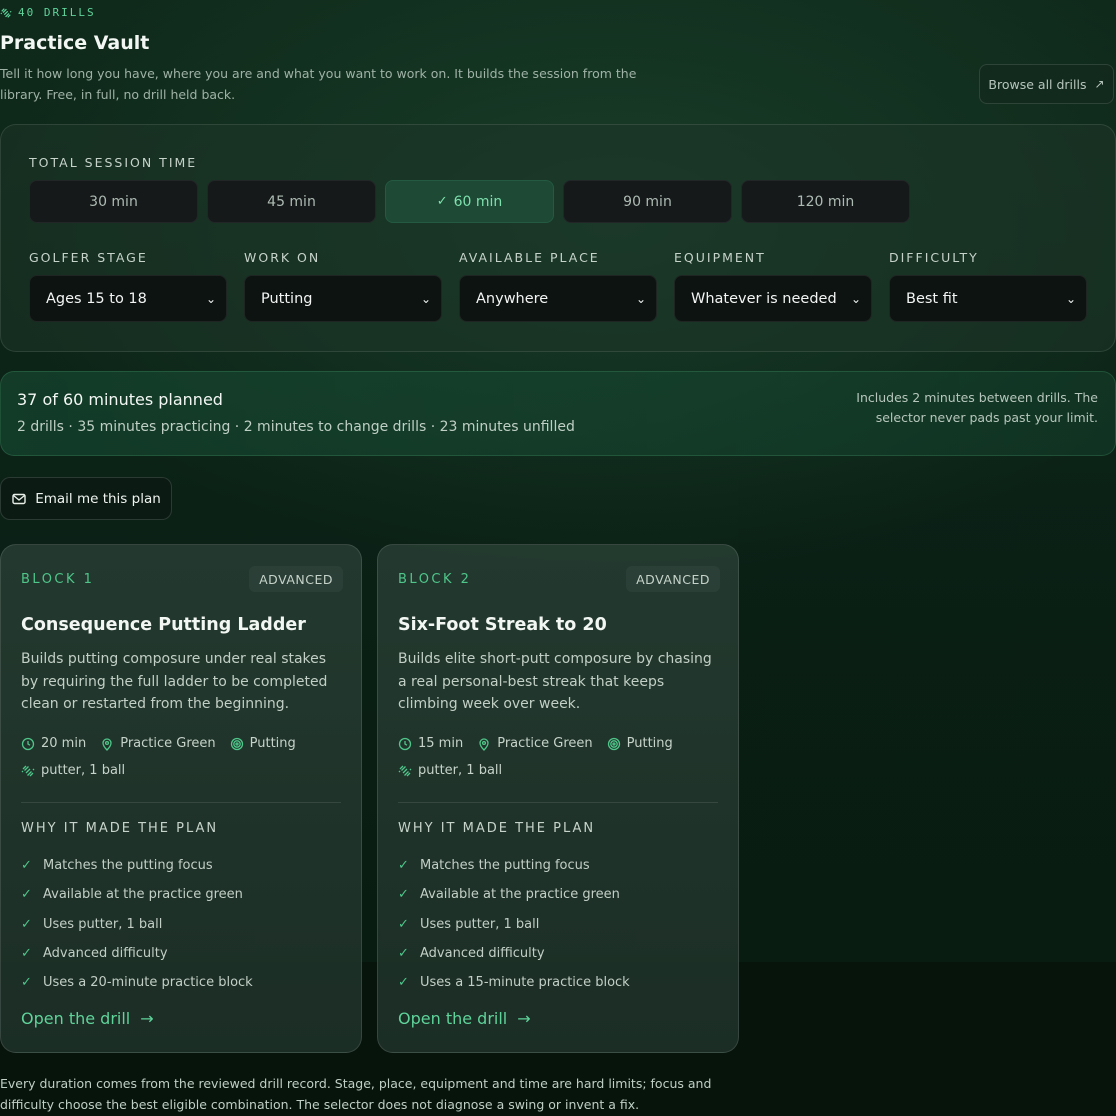  I want to click on browse-label: Browse all drills, so click(1037, 84).